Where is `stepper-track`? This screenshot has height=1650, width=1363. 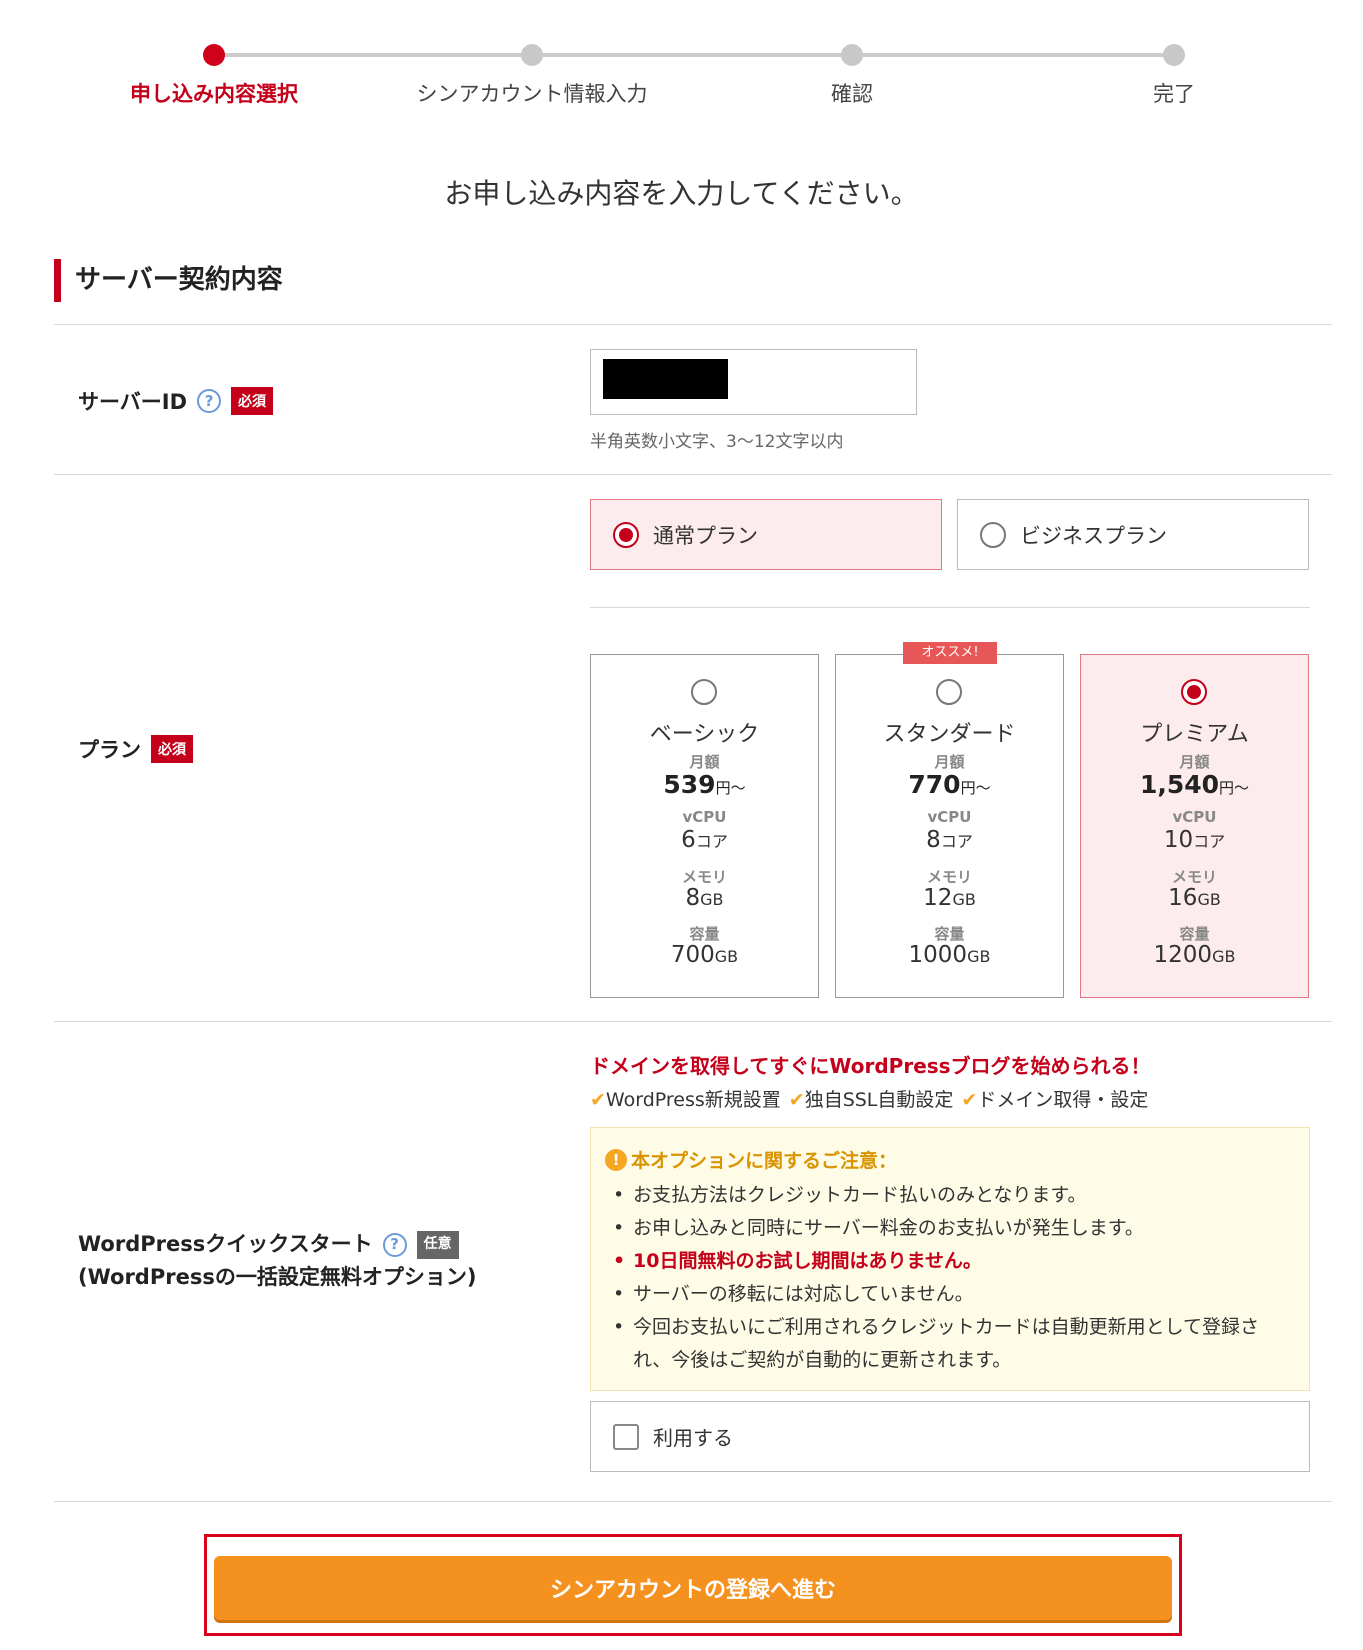
stepper-track is located at coordinates (694, 55).